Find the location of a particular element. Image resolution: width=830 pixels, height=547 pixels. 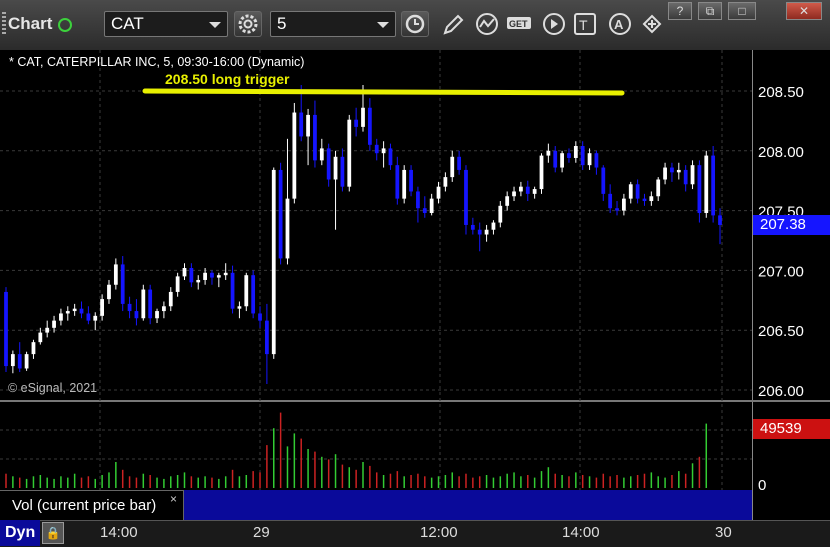

volume-study-label: Vol (current price bar) is located at coordinates (92, 505).